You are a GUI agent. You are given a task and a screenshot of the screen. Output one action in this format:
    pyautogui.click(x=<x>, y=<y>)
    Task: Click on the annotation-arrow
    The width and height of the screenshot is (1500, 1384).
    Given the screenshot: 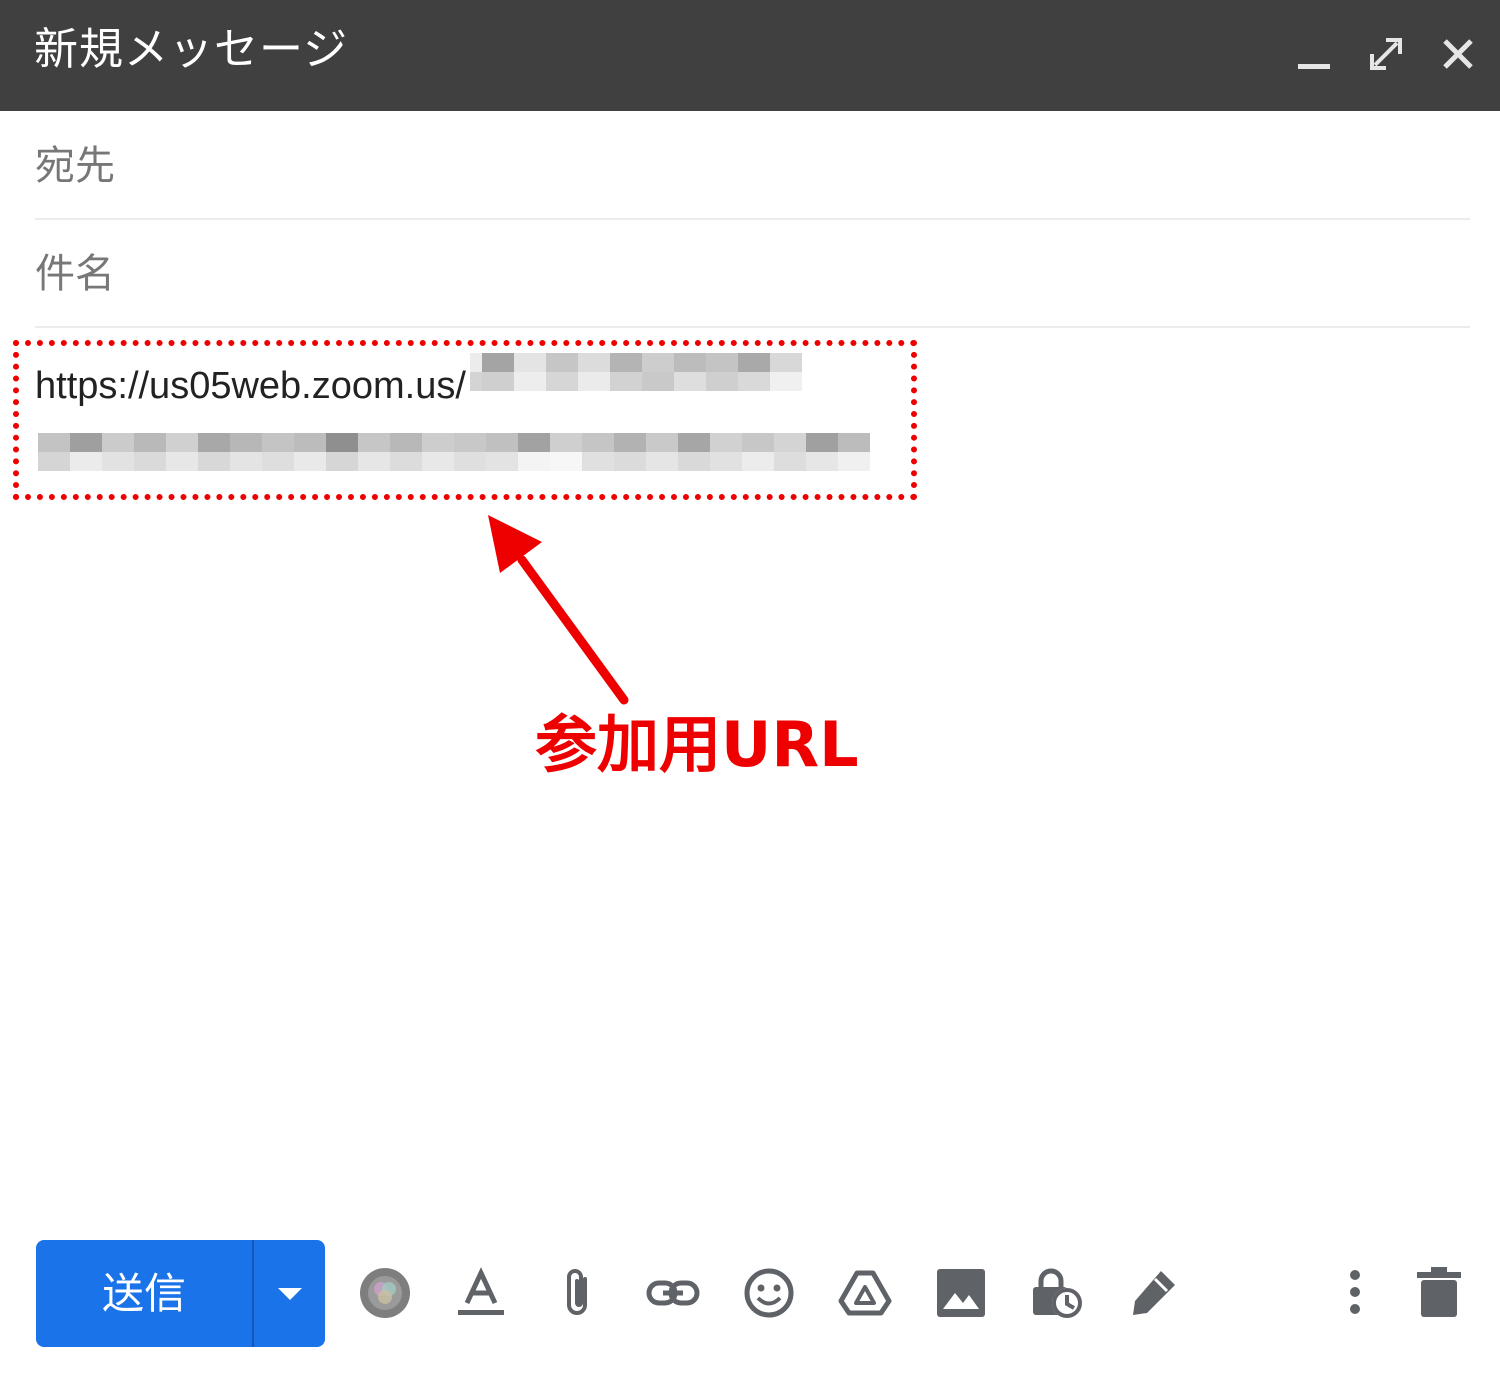 What is the action you would take?
    pyautogui.click(x=558, y=610)
    